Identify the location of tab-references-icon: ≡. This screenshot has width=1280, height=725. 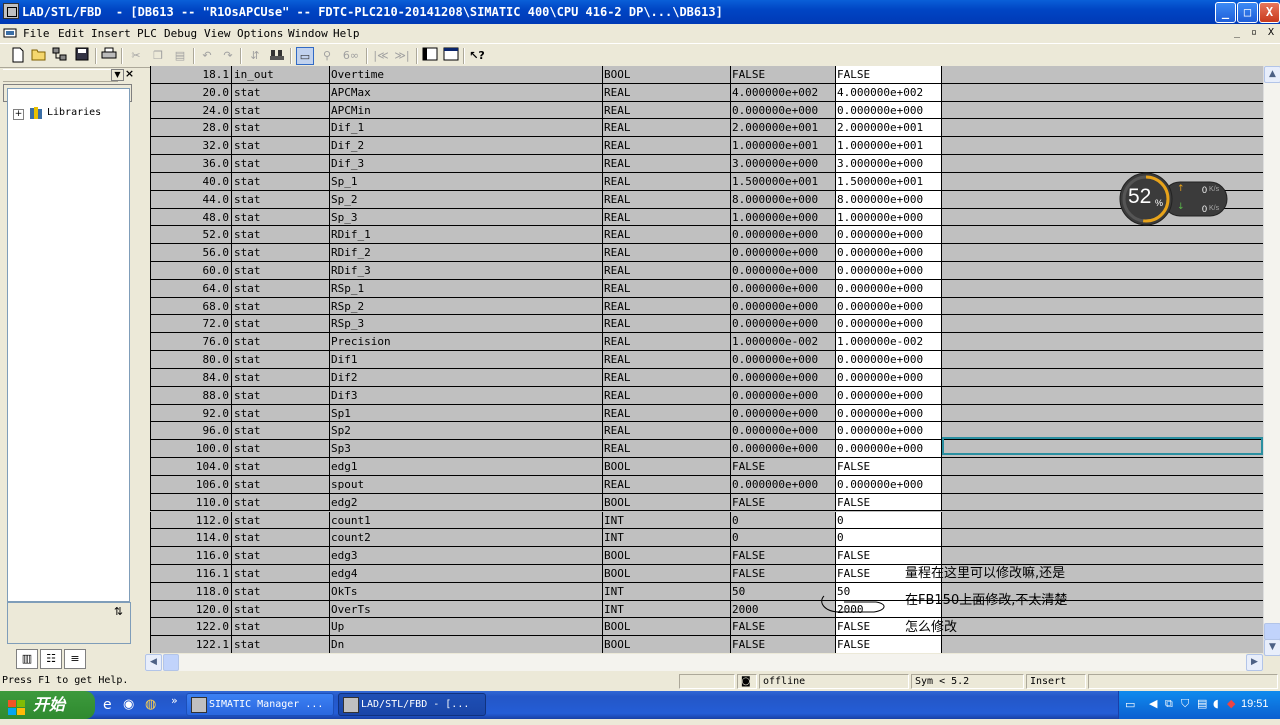
(75, 659).